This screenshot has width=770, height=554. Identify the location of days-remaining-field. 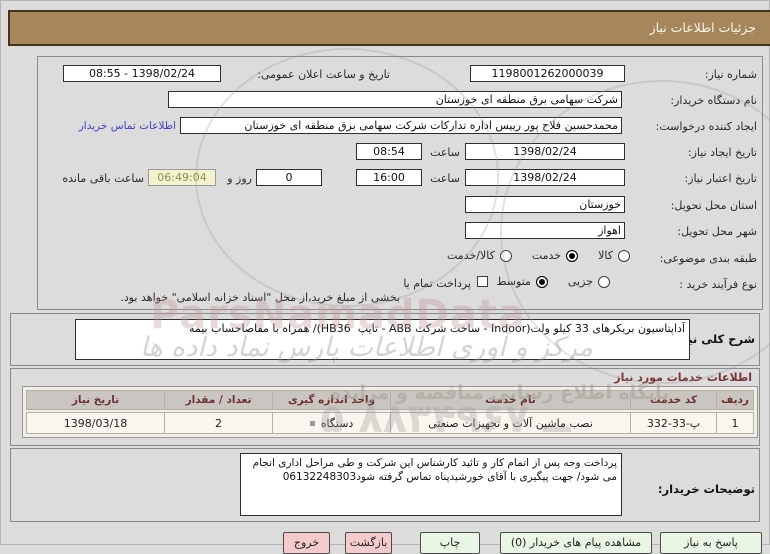
(289, 177).